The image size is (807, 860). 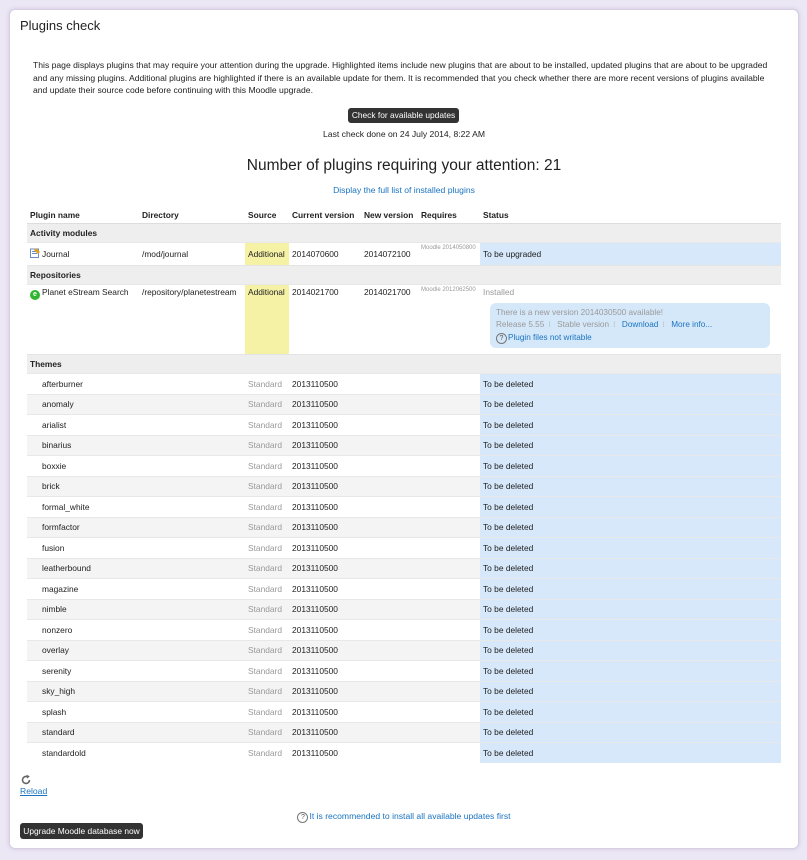 What do you see at coordinates (83, 506) in the screenshot?
I see `plugin-name-cell: formal_white` at bounding box center [83, 506].